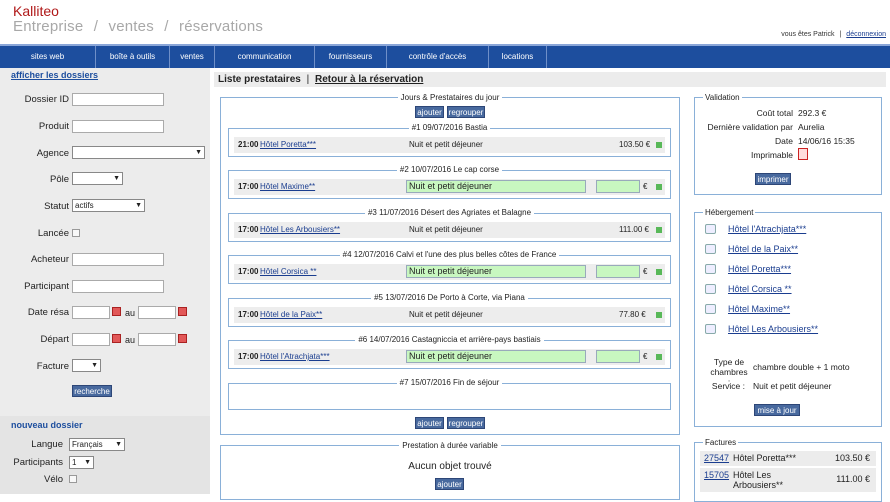 The height and width of the screenshot is (502, 890). What do you see at coordinates (54, 75) in the screenshot?
I see `show-folders-link: afficher les dossiers` at bounding box center [54, 75].